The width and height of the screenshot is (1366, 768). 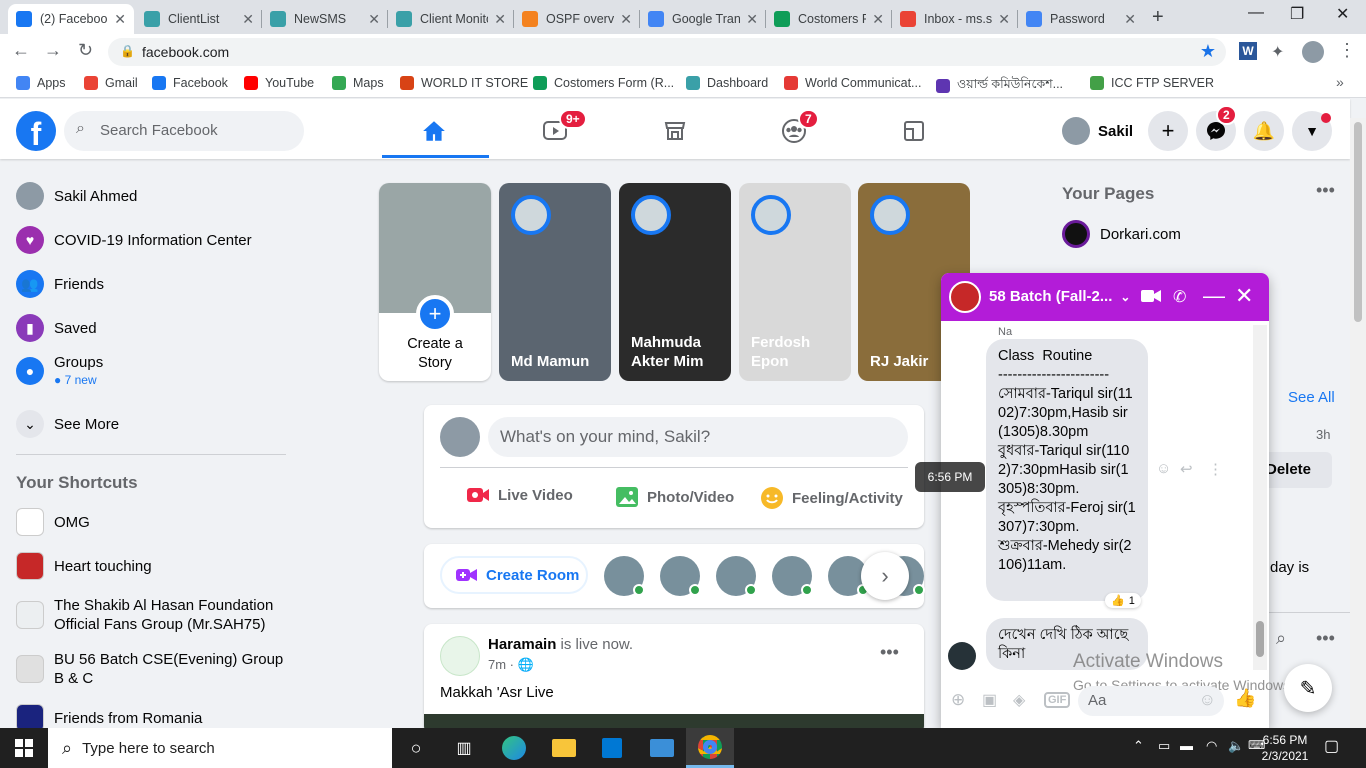 I want to click on see-all-link: See All, so click(x=1311, y=397).